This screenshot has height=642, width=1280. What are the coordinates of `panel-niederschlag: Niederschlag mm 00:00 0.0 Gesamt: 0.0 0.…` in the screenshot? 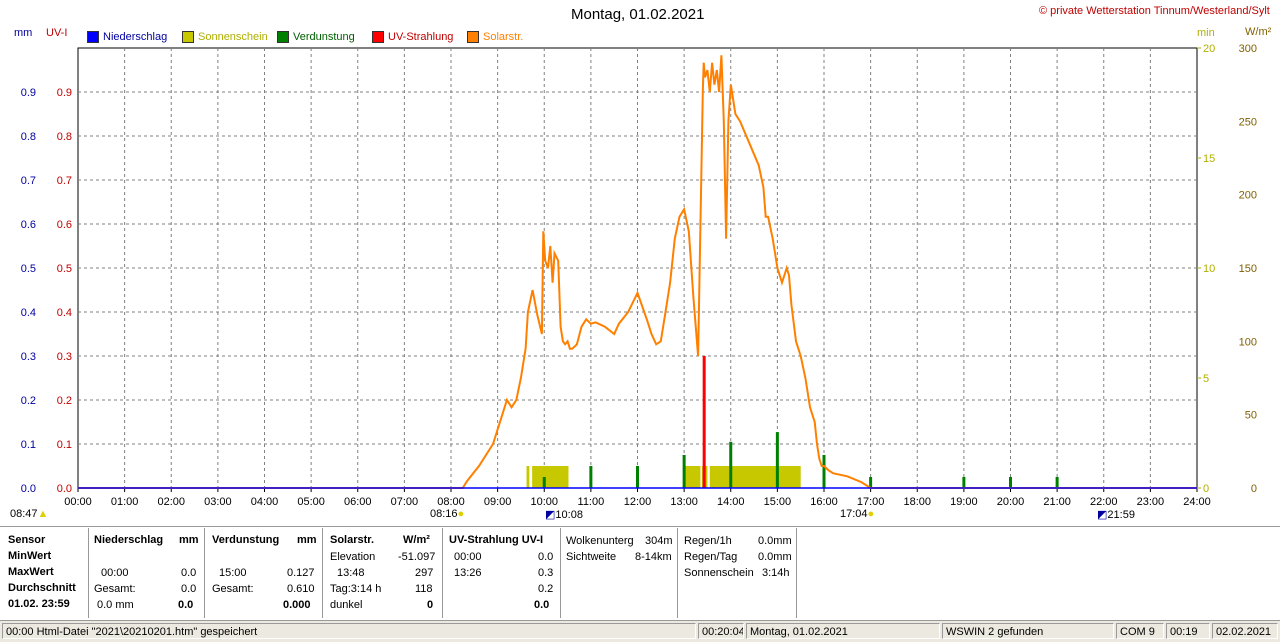 It's located at (147, 573).